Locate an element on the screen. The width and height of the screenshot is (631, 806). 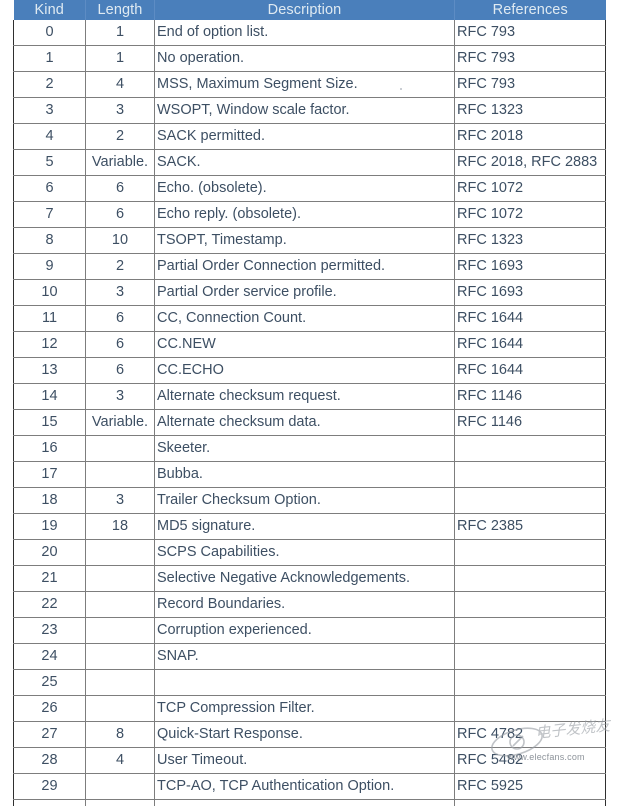
table-row: 143Alternate checksum request.RFC 1146 is located at coordinates (310, 397).